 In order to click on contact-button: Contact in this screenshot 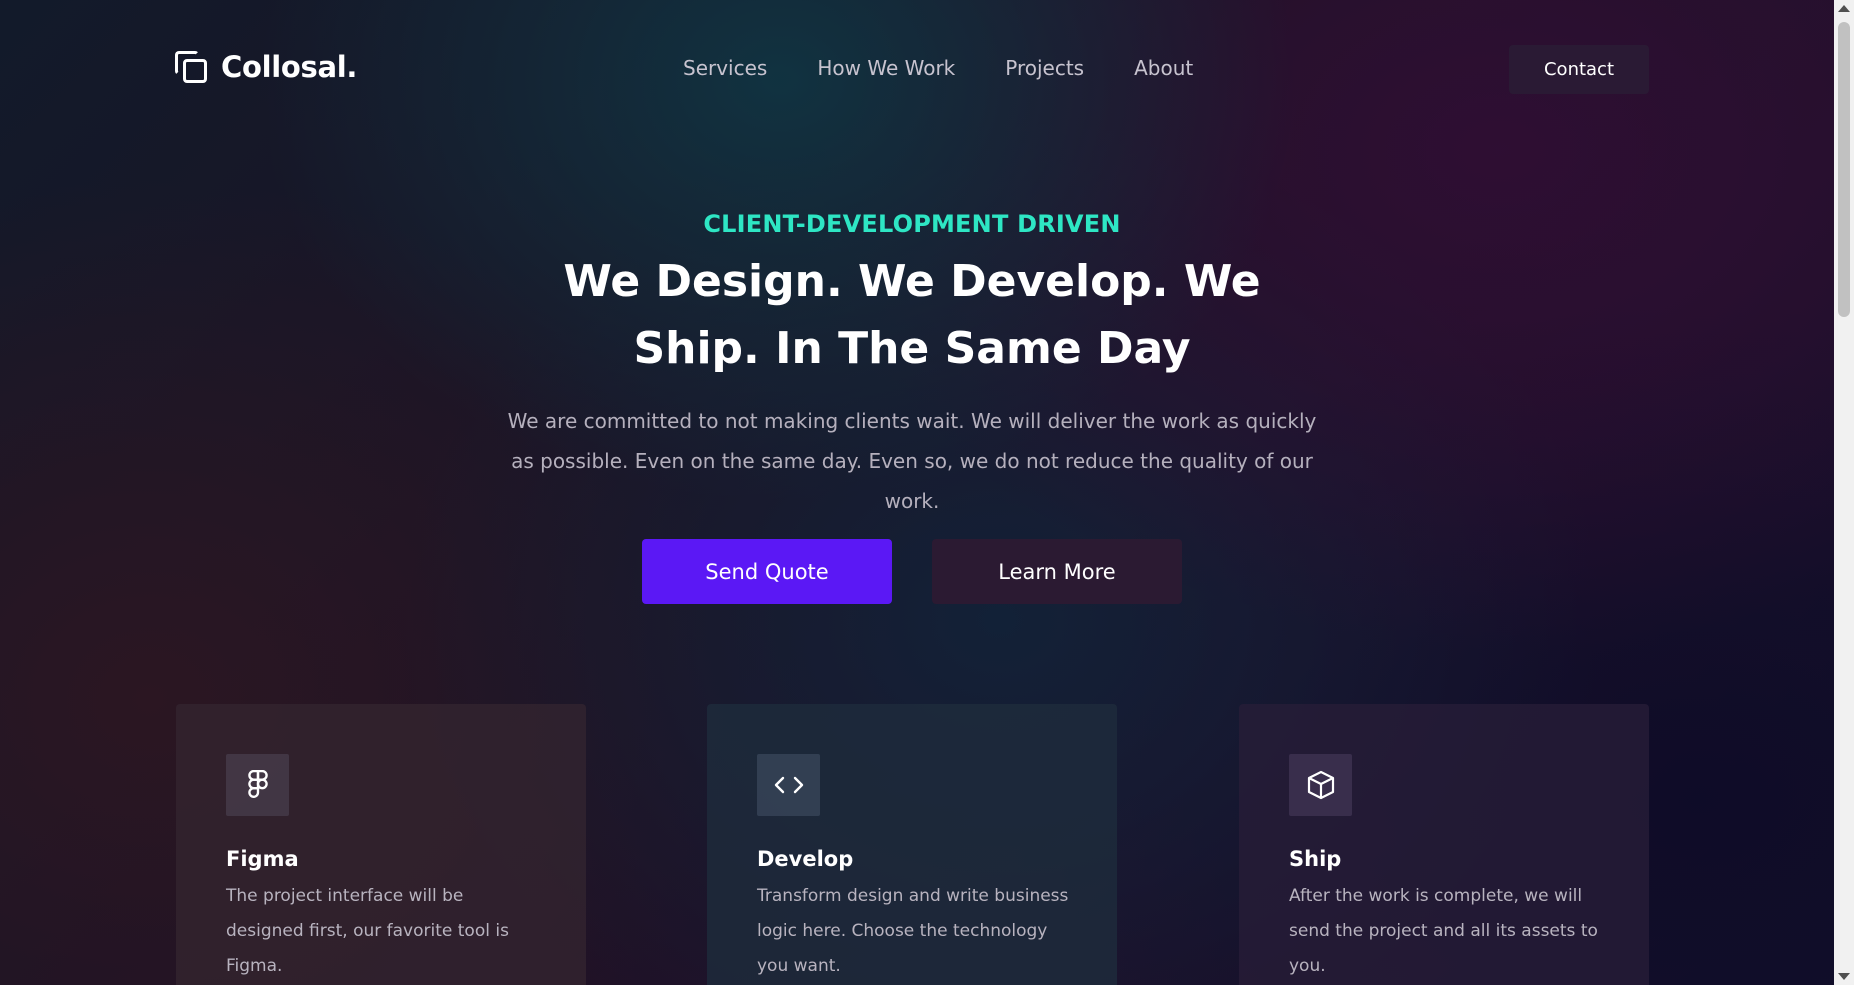, I will do `click(1579, 69)`.